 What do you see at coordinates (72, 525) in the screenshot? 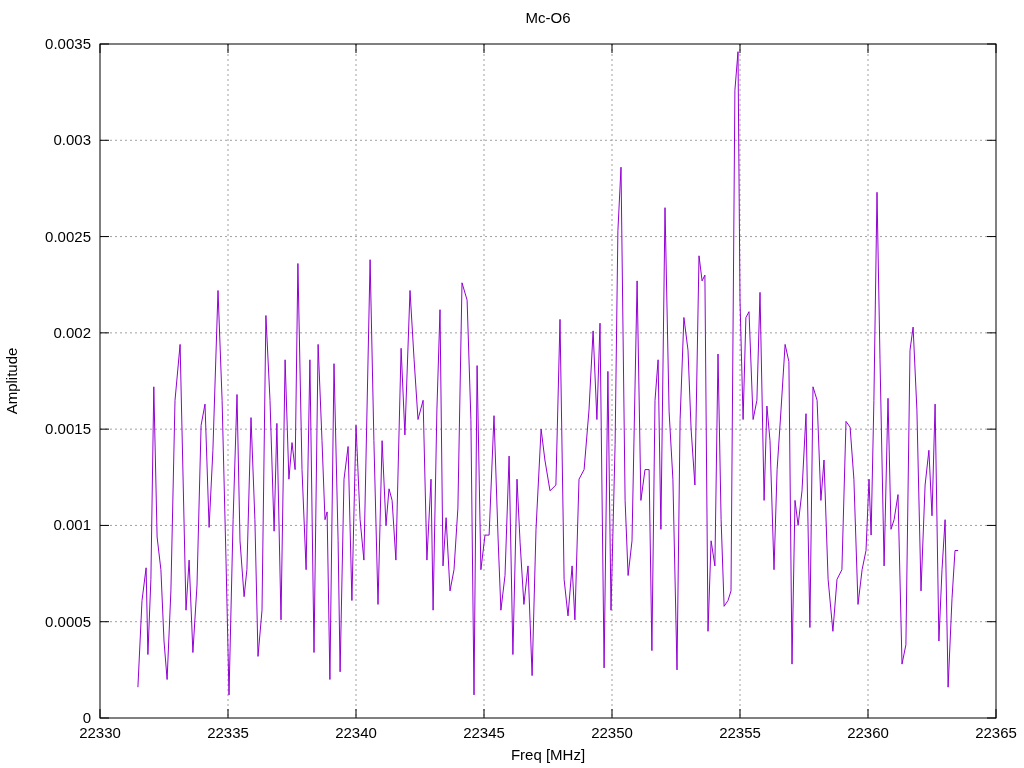
I see `tick-label: 0.001` at bounding box center [72, 525].